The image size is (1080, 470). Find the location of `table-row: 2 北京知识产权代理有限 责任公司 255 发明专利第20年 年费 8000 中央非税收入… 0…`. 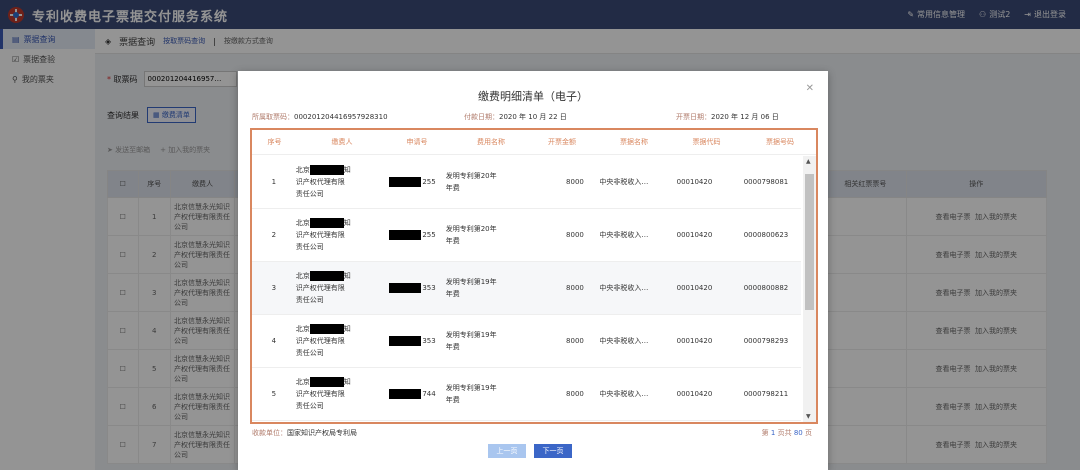

table-row: 2 北京知识产权代理有限 责任公司 255 发明专利第20年 年费 8000 中央非税收入… 0… is located at coordinates (526, 235).